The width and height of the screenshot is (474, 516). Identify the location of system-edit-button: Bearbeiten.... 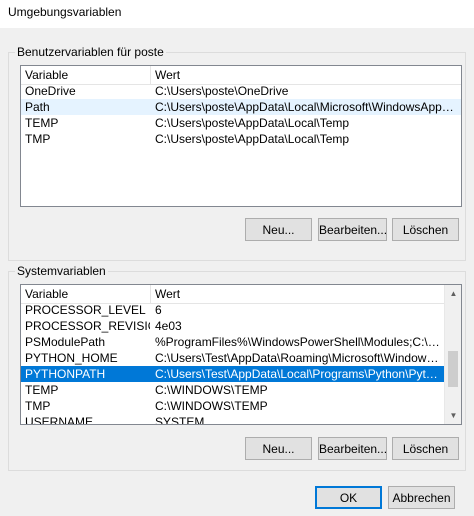
(352, 448).